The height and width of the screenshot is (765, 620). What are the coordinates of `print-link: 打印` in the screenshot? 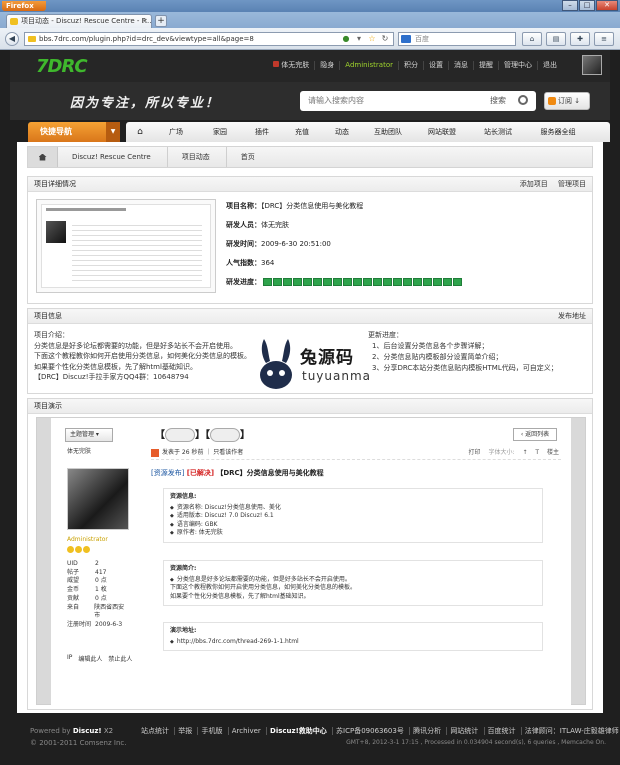 It's located at (475, 452).